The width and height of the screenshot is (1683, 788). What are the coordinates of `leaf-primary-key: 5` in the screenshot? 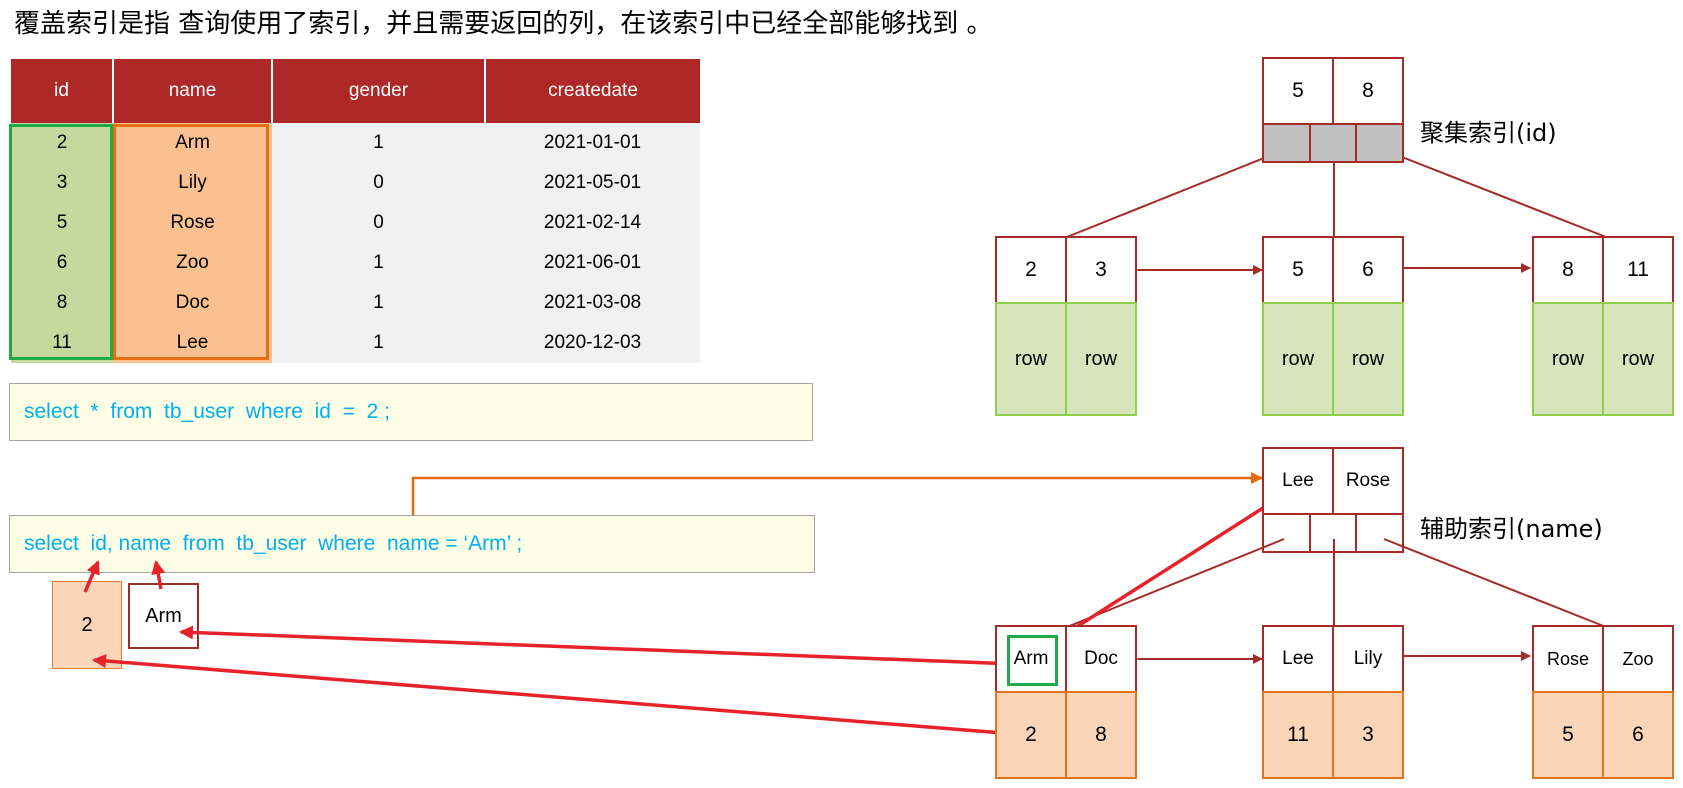 It's located at (1568, 735).